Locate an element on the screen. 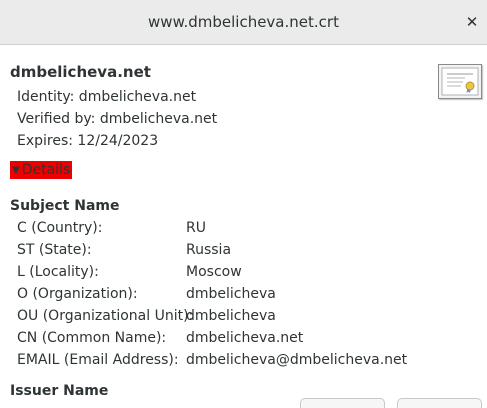 This screenshot has width=487, height=408. dialog-button-primary is located at coordinates (439, 403).